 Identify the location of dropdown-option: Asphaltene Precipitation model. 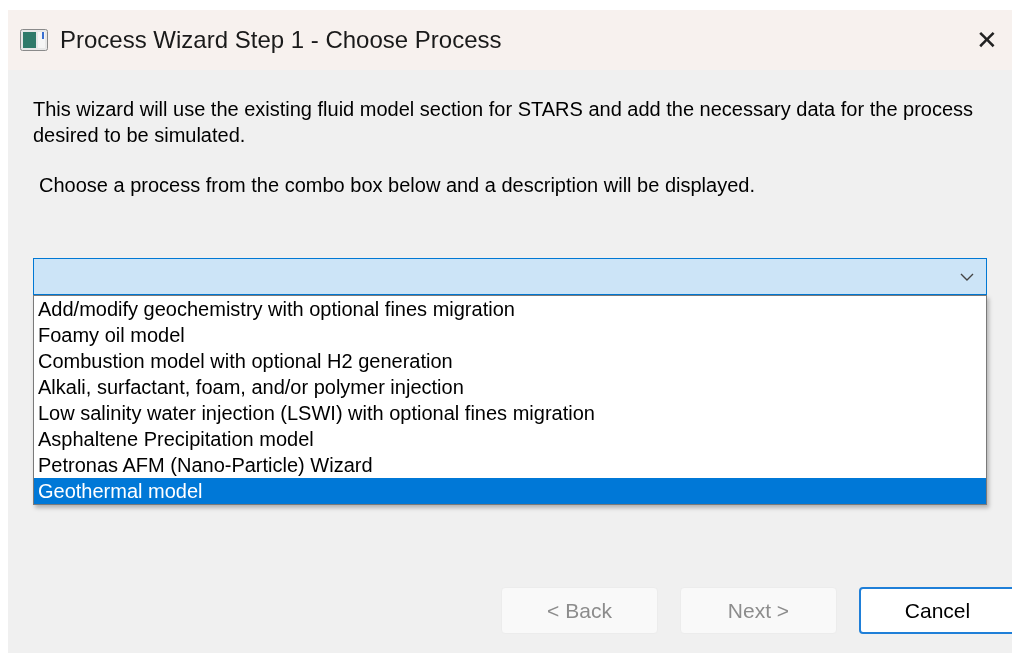
(510, 439).